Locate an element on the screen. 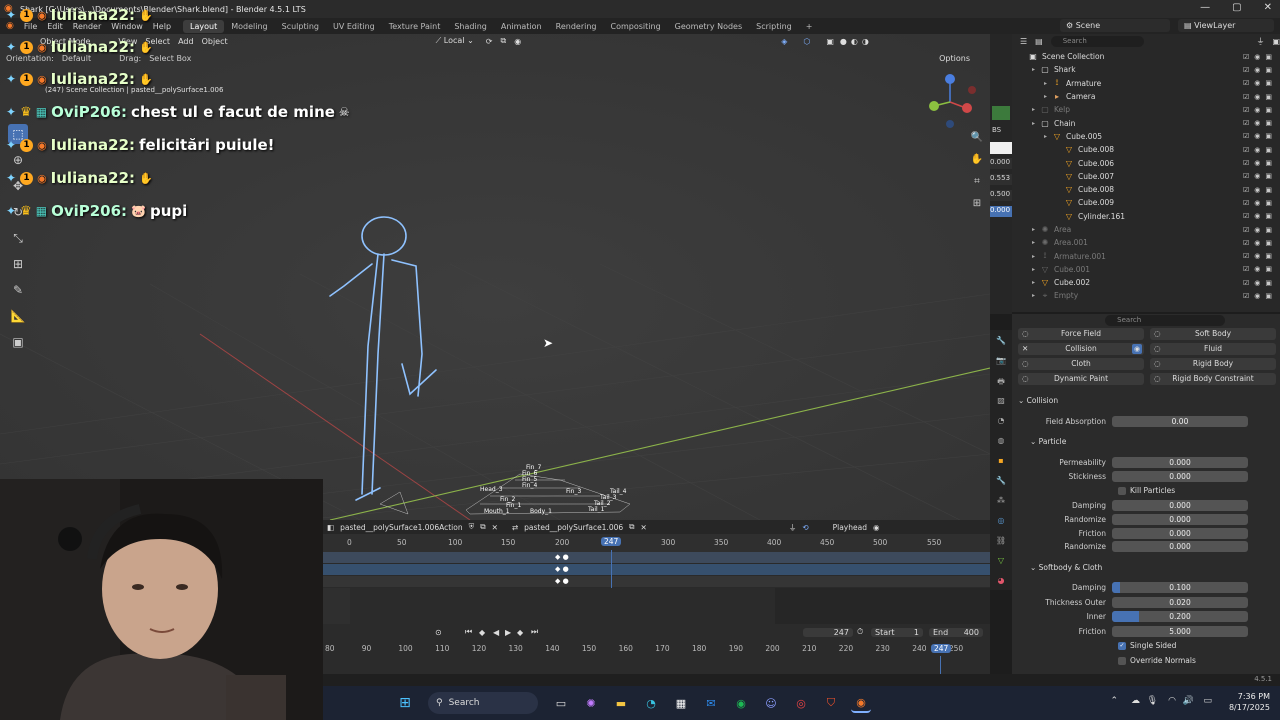 This screenshot has width=1280, height=720. outliner-row: ▸ ⟟ Armature ☑ ◉ ▣ is located at coordinates (1146, 83).